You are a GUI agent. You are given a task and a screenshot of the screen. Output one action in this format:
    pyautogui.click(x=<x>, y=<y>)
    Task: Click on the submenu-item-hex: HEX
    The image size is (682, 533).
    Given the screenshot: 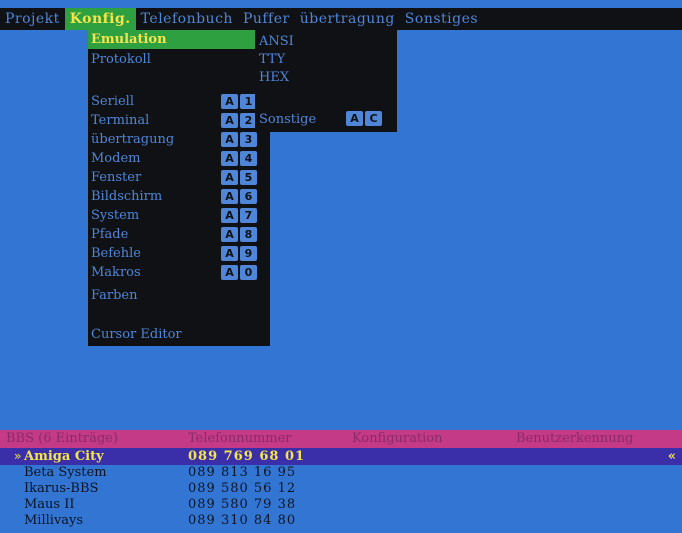 What is the action you would take?
    pyautogui.click(x=274, y=77)
    